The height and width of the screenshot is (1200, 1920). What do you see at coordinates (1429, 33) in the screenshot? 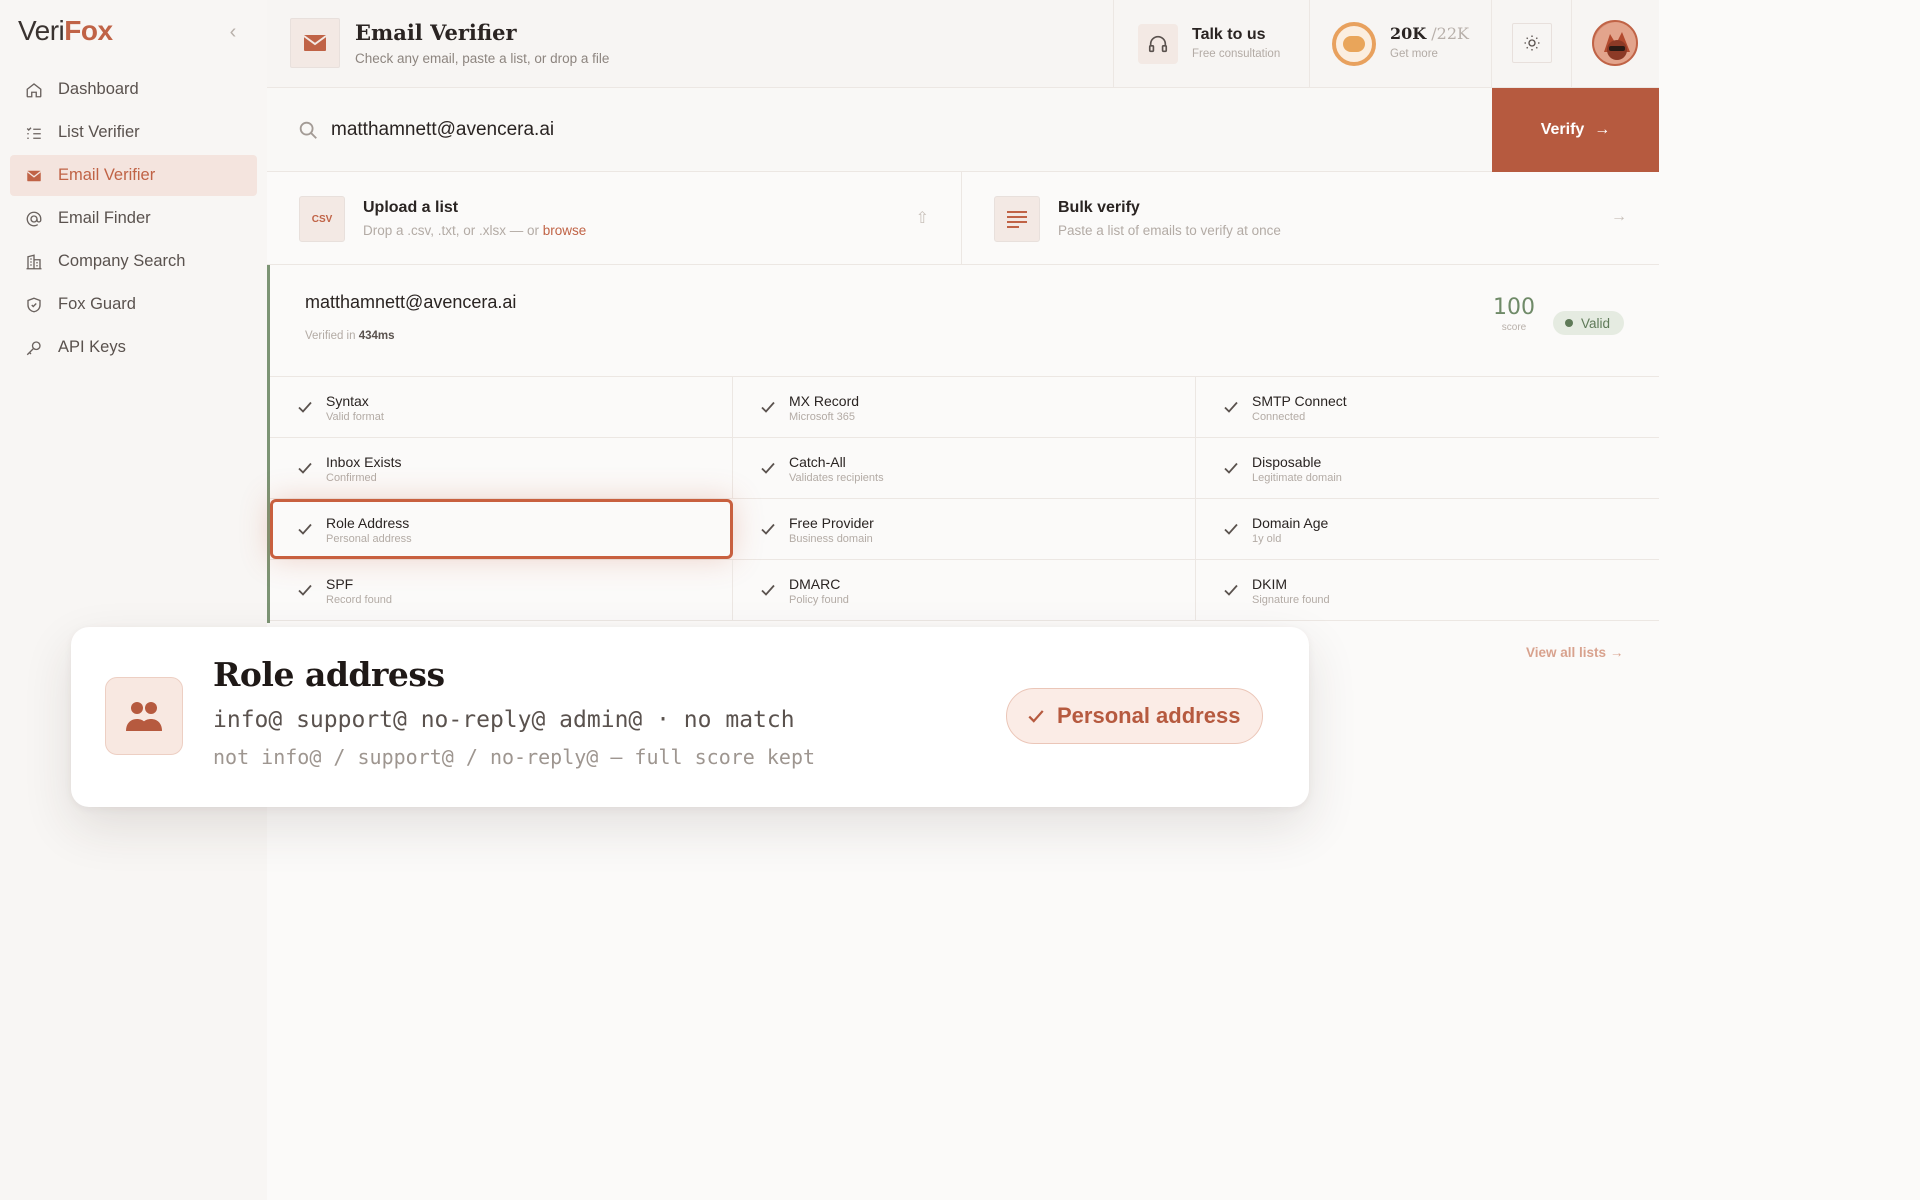
I see `credits-value: 20K /22K` at bounding box center [1429, 33].